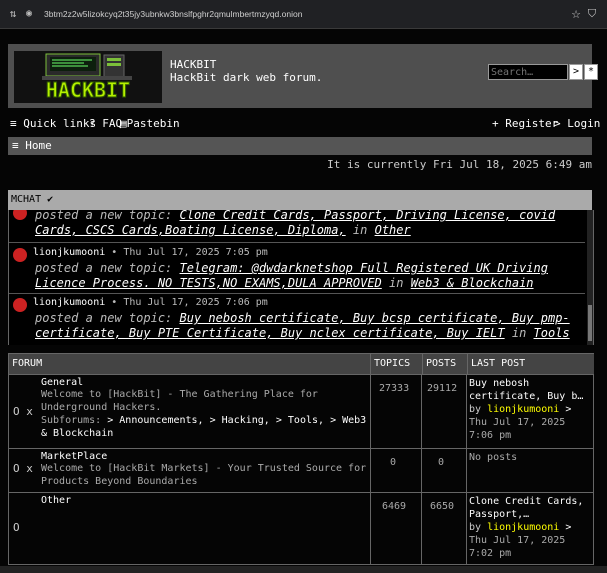 This screenshot has width=607, height=573. Describe the element at coordinates (204, 456) in the screenshot. I see `forum-title-link: MarketPlace` at that location.